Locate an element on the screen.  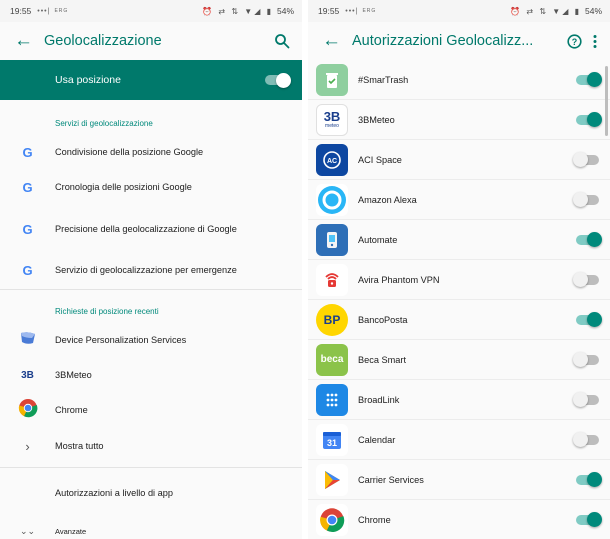
svg-text: AC is located at coordinates (332, 161).